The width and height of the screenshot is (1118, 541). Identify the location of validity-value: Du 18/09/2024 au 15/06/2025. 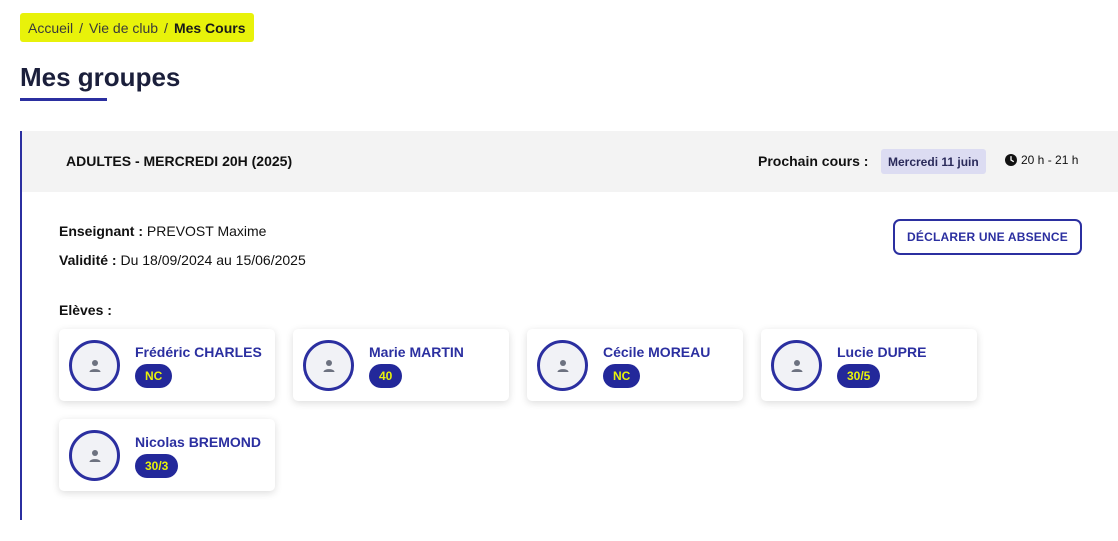
(211, 260).